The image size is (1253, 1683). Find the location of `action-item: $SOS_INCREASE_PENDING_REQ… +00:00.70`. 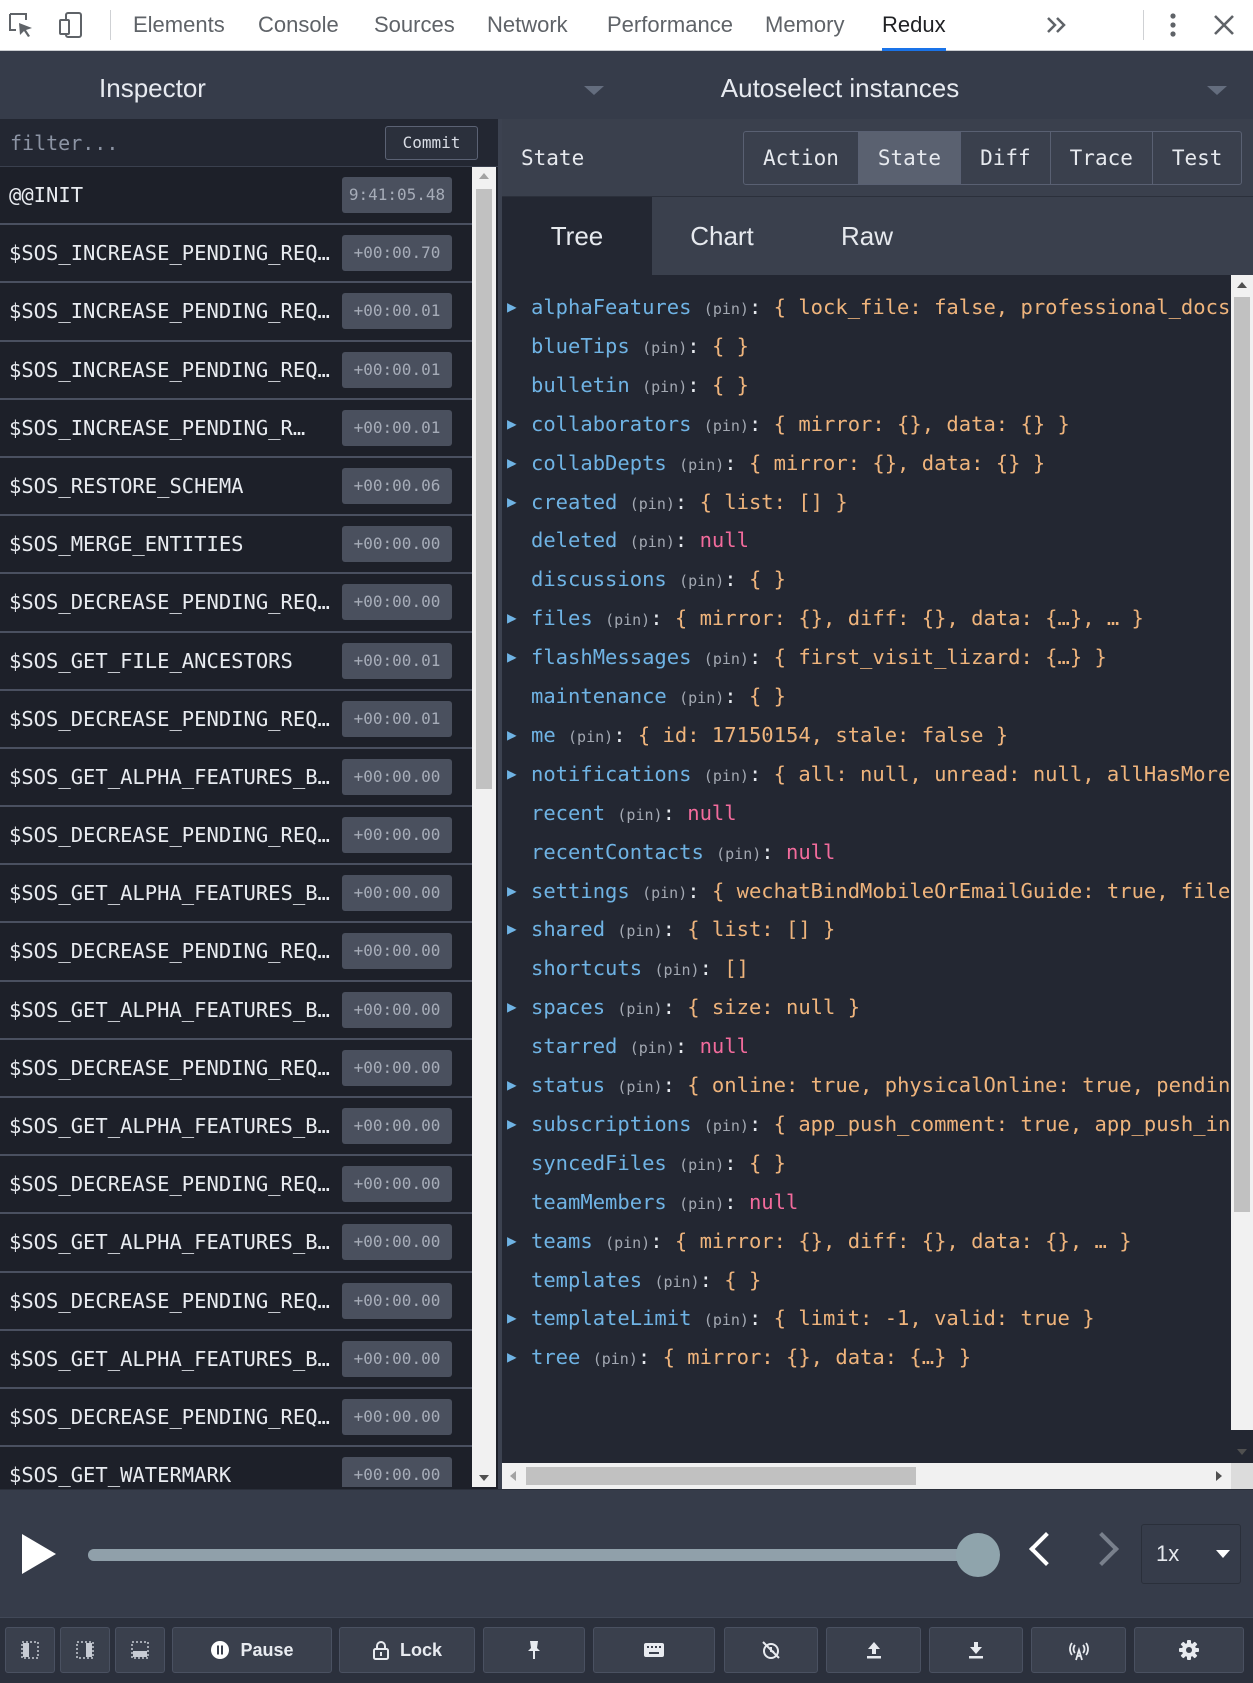

action-item: $SOS_INCREASE_PENDING_REQ… +00:00.70 is located at coordinates (236, 254).